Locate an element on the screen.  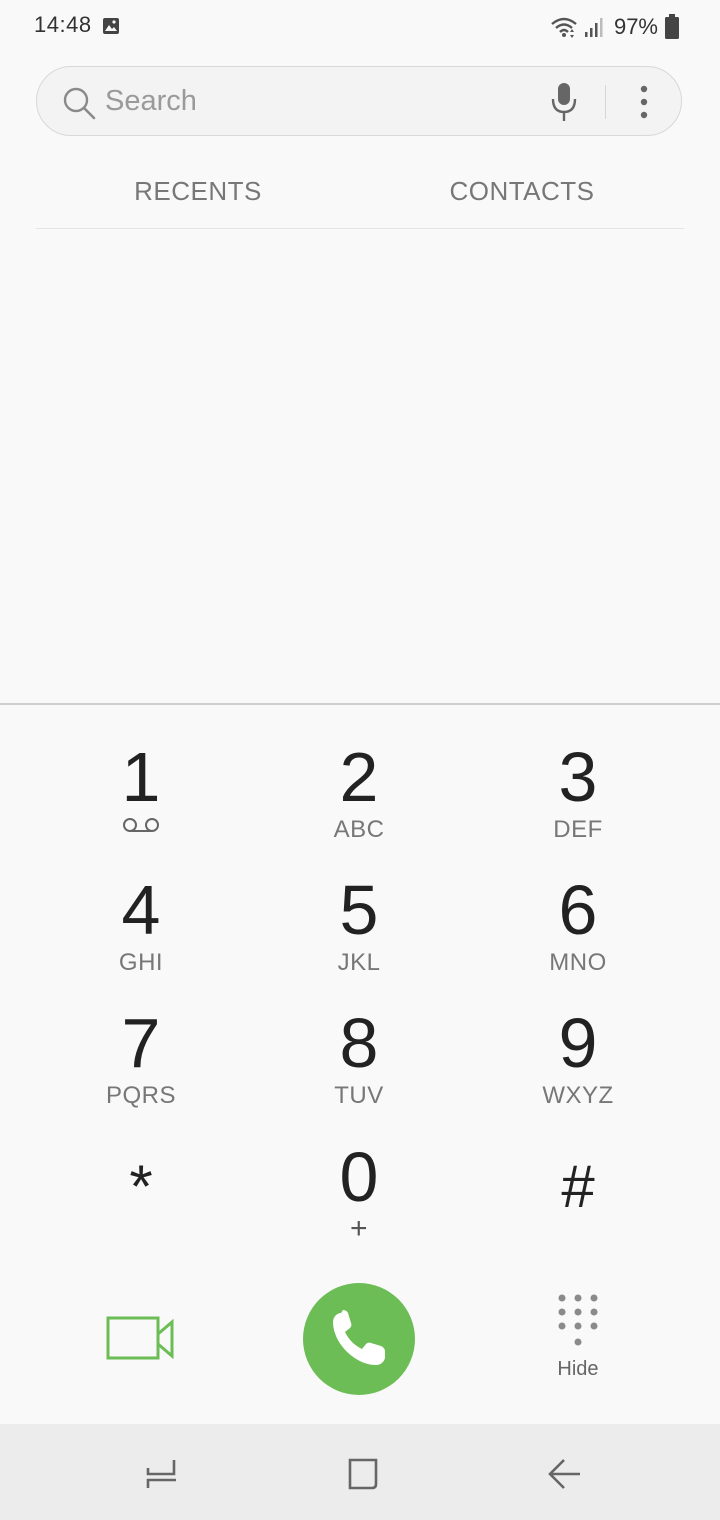
key-digit: 7 is located at coordinates (141, 1043).